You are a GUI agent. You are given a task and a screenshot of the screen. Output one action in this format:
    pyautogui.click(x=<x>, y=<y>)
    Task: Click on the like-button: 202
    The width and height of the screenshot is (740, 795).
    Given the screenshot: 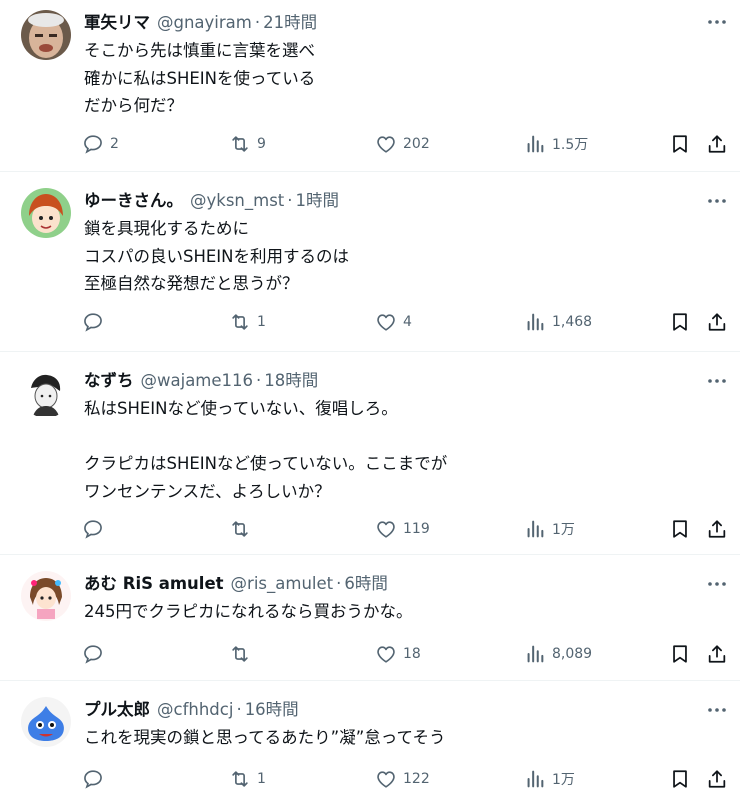 What is the action you would take?
    pyautogui.click(x=402, y=144)
    